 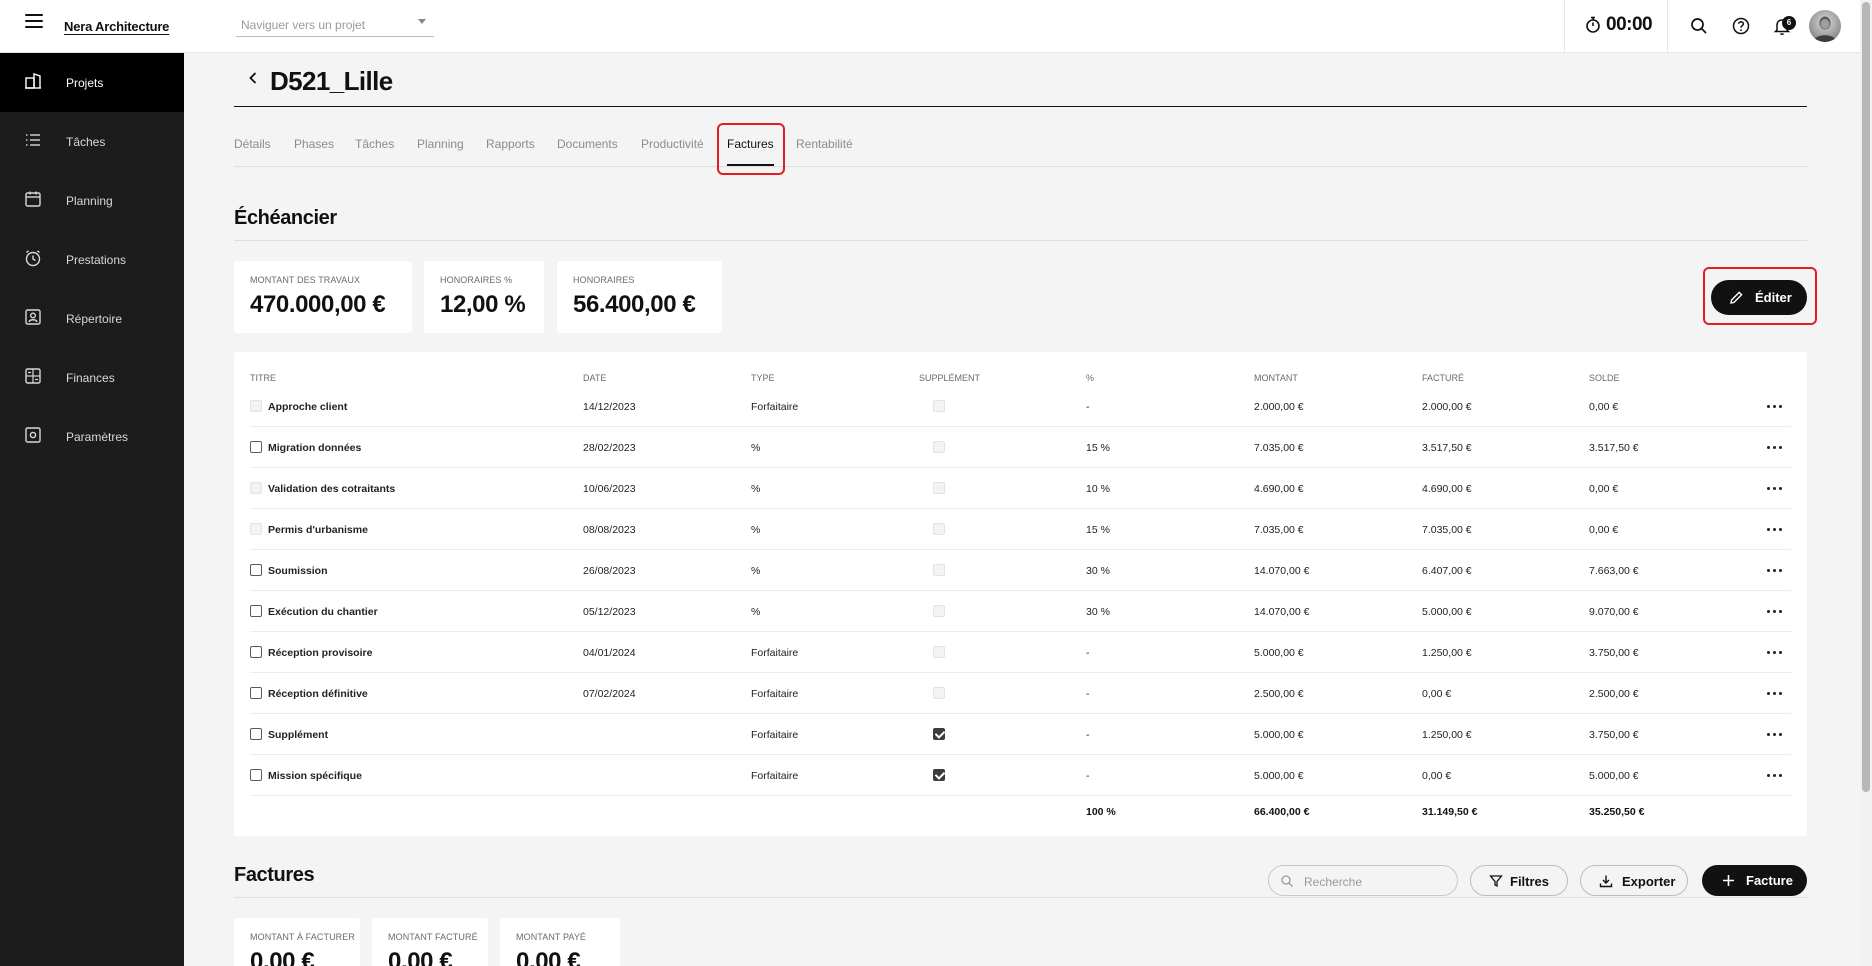 I want to click on tab-documents: Documents, so click(x=587, y=144).